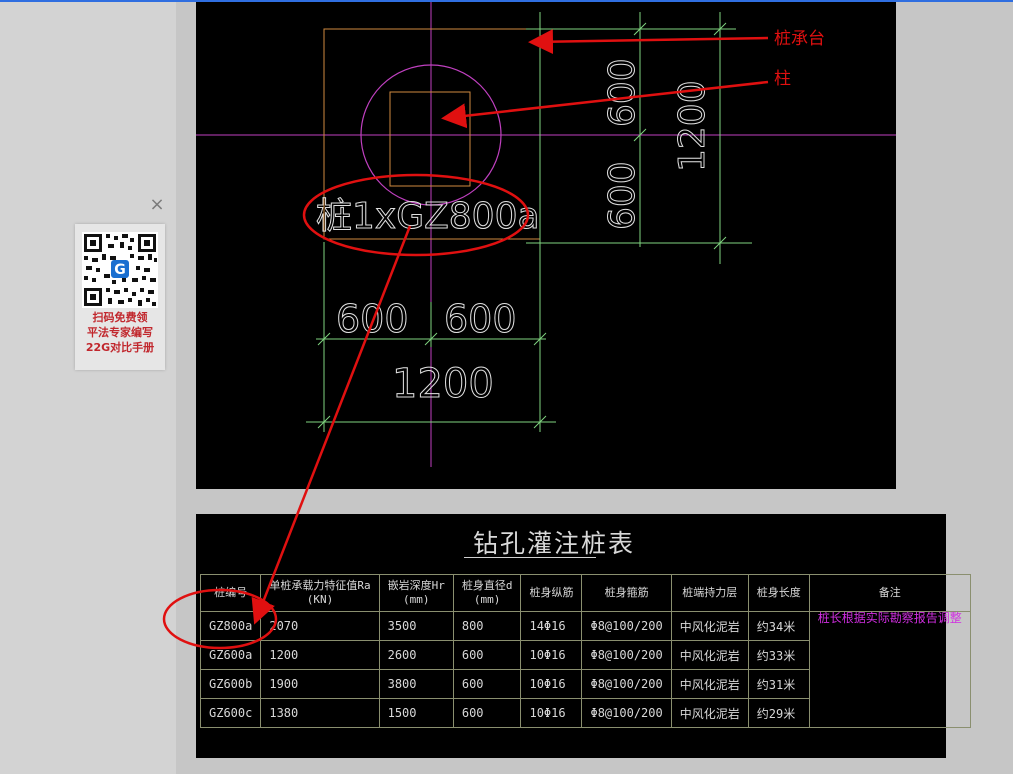 The width and height of the screenshot is (1013, 774). Describe the element at coordinates (320, 655) in the screenshot. I see `table-cell: 1200` at that location.